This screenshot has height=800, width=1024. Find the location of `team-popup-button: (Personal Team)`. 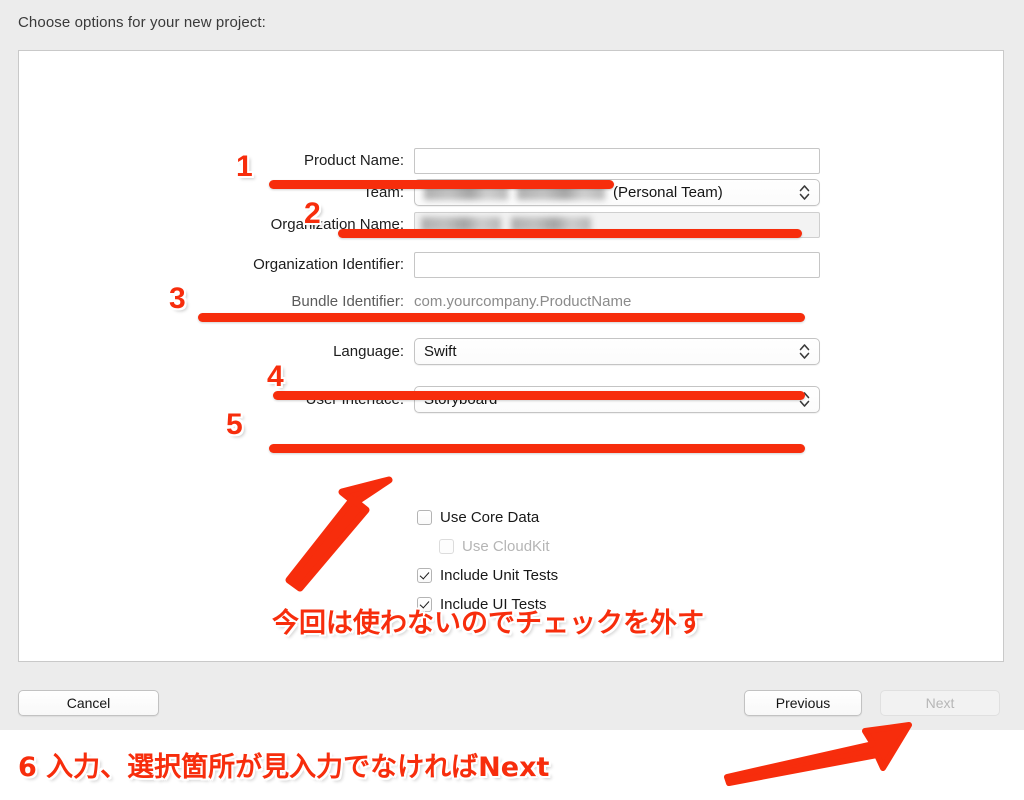

team-popup-button: (Personal Team) is located at coordinates (617, 192).